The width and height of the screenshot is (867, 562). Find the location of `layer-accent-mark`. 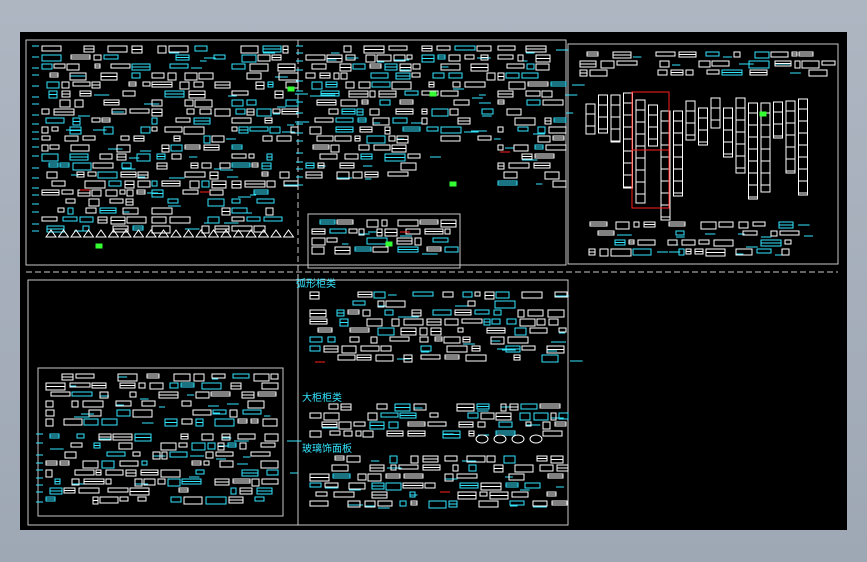

layer-accent-mark is located at coordinates (389, 244).